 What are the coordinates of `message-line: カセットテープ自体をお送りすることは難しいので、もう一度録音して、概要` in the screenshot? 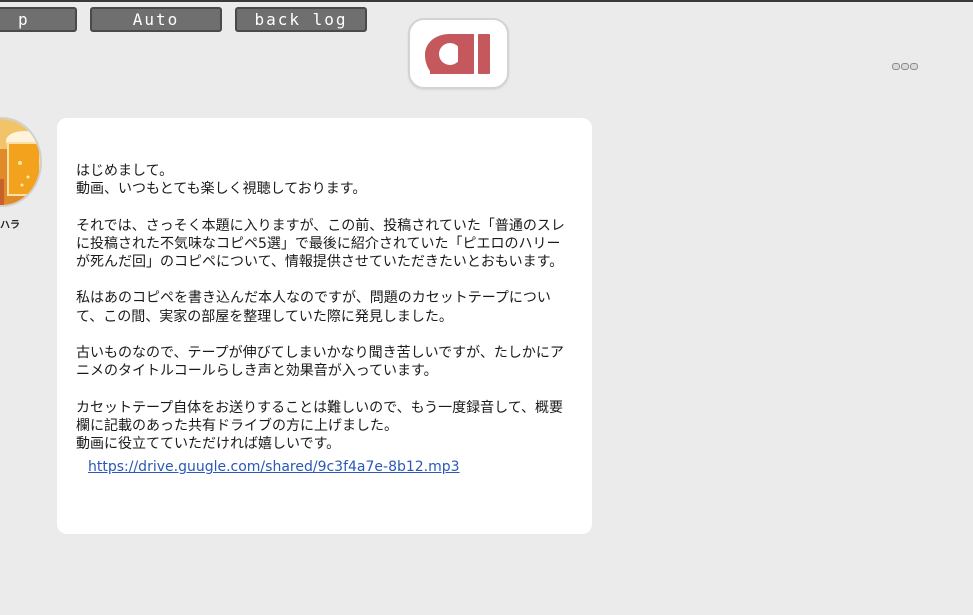 It's located at (320, 407).